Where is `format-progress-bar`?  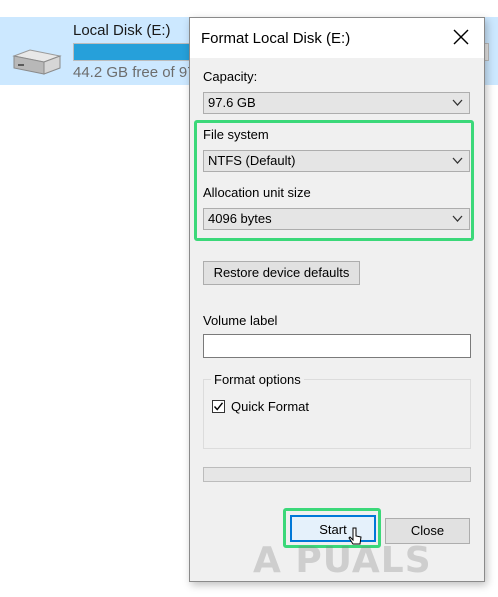
format-progress-bar is located at coordinates (337, 474).